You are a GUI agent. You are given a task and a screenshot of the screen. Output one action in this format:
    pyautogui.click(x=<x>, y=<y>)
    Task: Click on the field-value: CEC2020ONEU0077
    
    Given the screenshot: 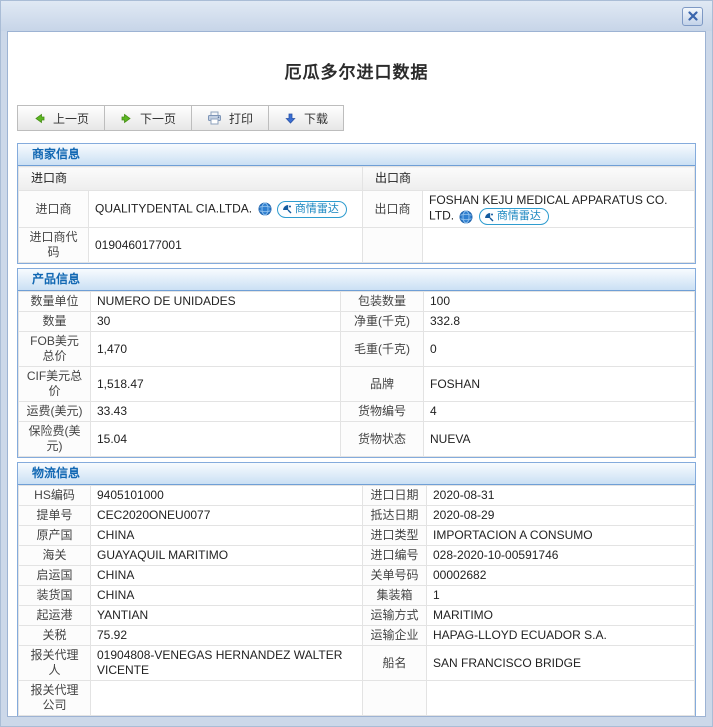 What is the action you would take?
    pyautogui.click(x=226, y=515)
    